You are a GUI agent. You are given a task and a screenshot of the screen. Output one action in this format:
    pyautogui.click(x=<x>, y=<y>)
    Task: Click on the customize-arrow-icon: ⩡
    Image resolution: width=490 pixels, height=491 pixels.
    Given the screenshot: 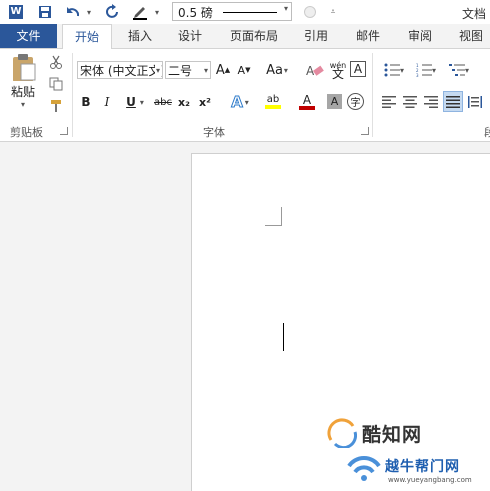 What is the action you would take?
    pyautogui.click(x=333, y=11)
    